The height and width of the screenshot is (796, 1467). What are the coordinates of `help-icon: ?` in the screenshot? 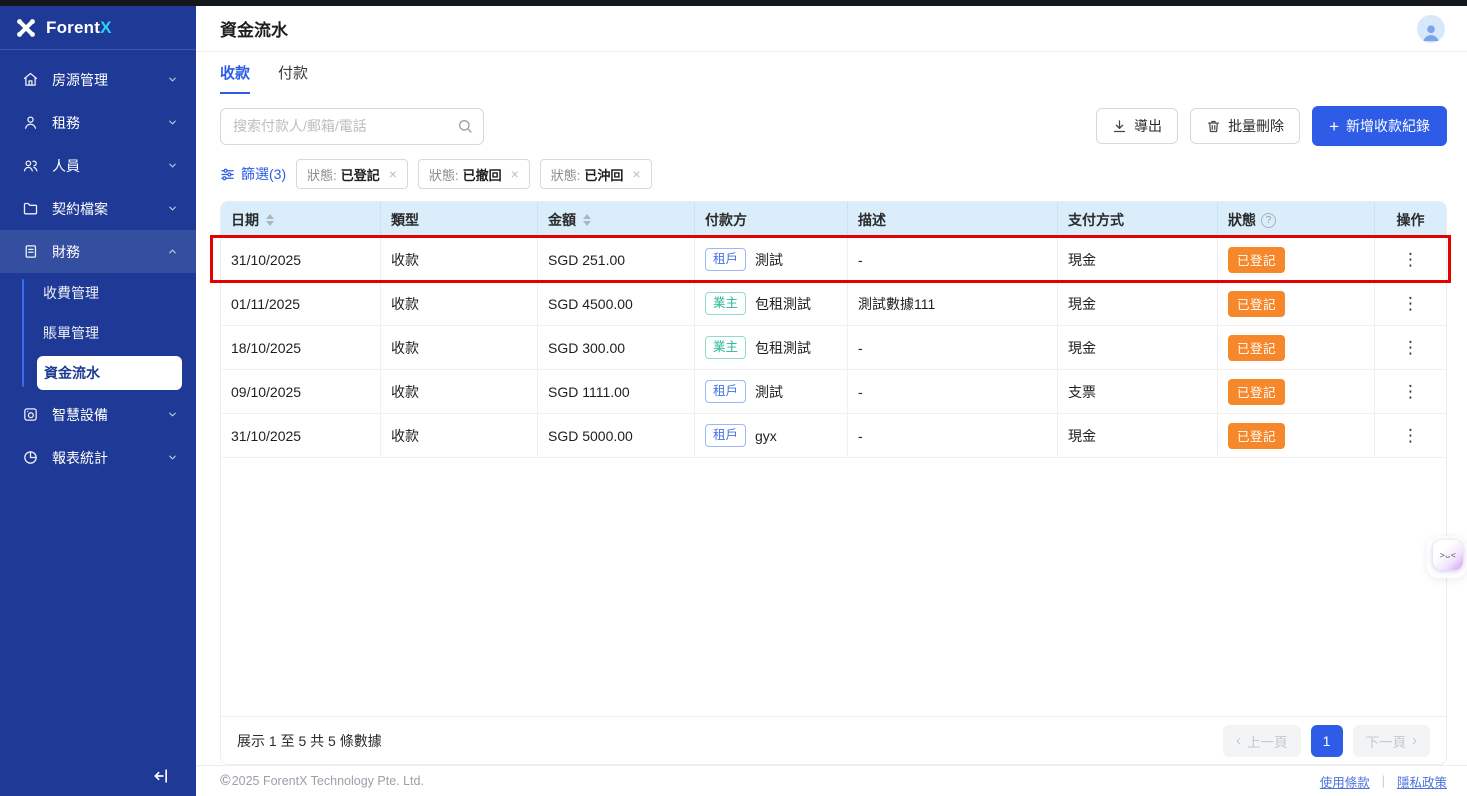 It's located at (1268, 220).